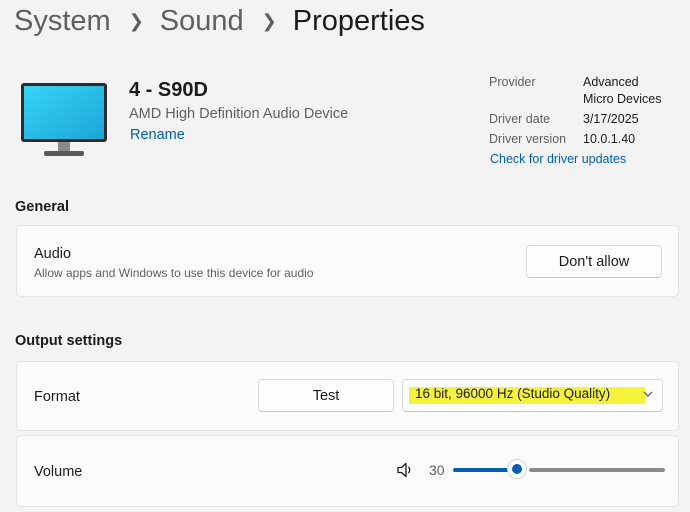  I want to click on driver-date-row: Driver date 3/17/2025, so click(586, 119).